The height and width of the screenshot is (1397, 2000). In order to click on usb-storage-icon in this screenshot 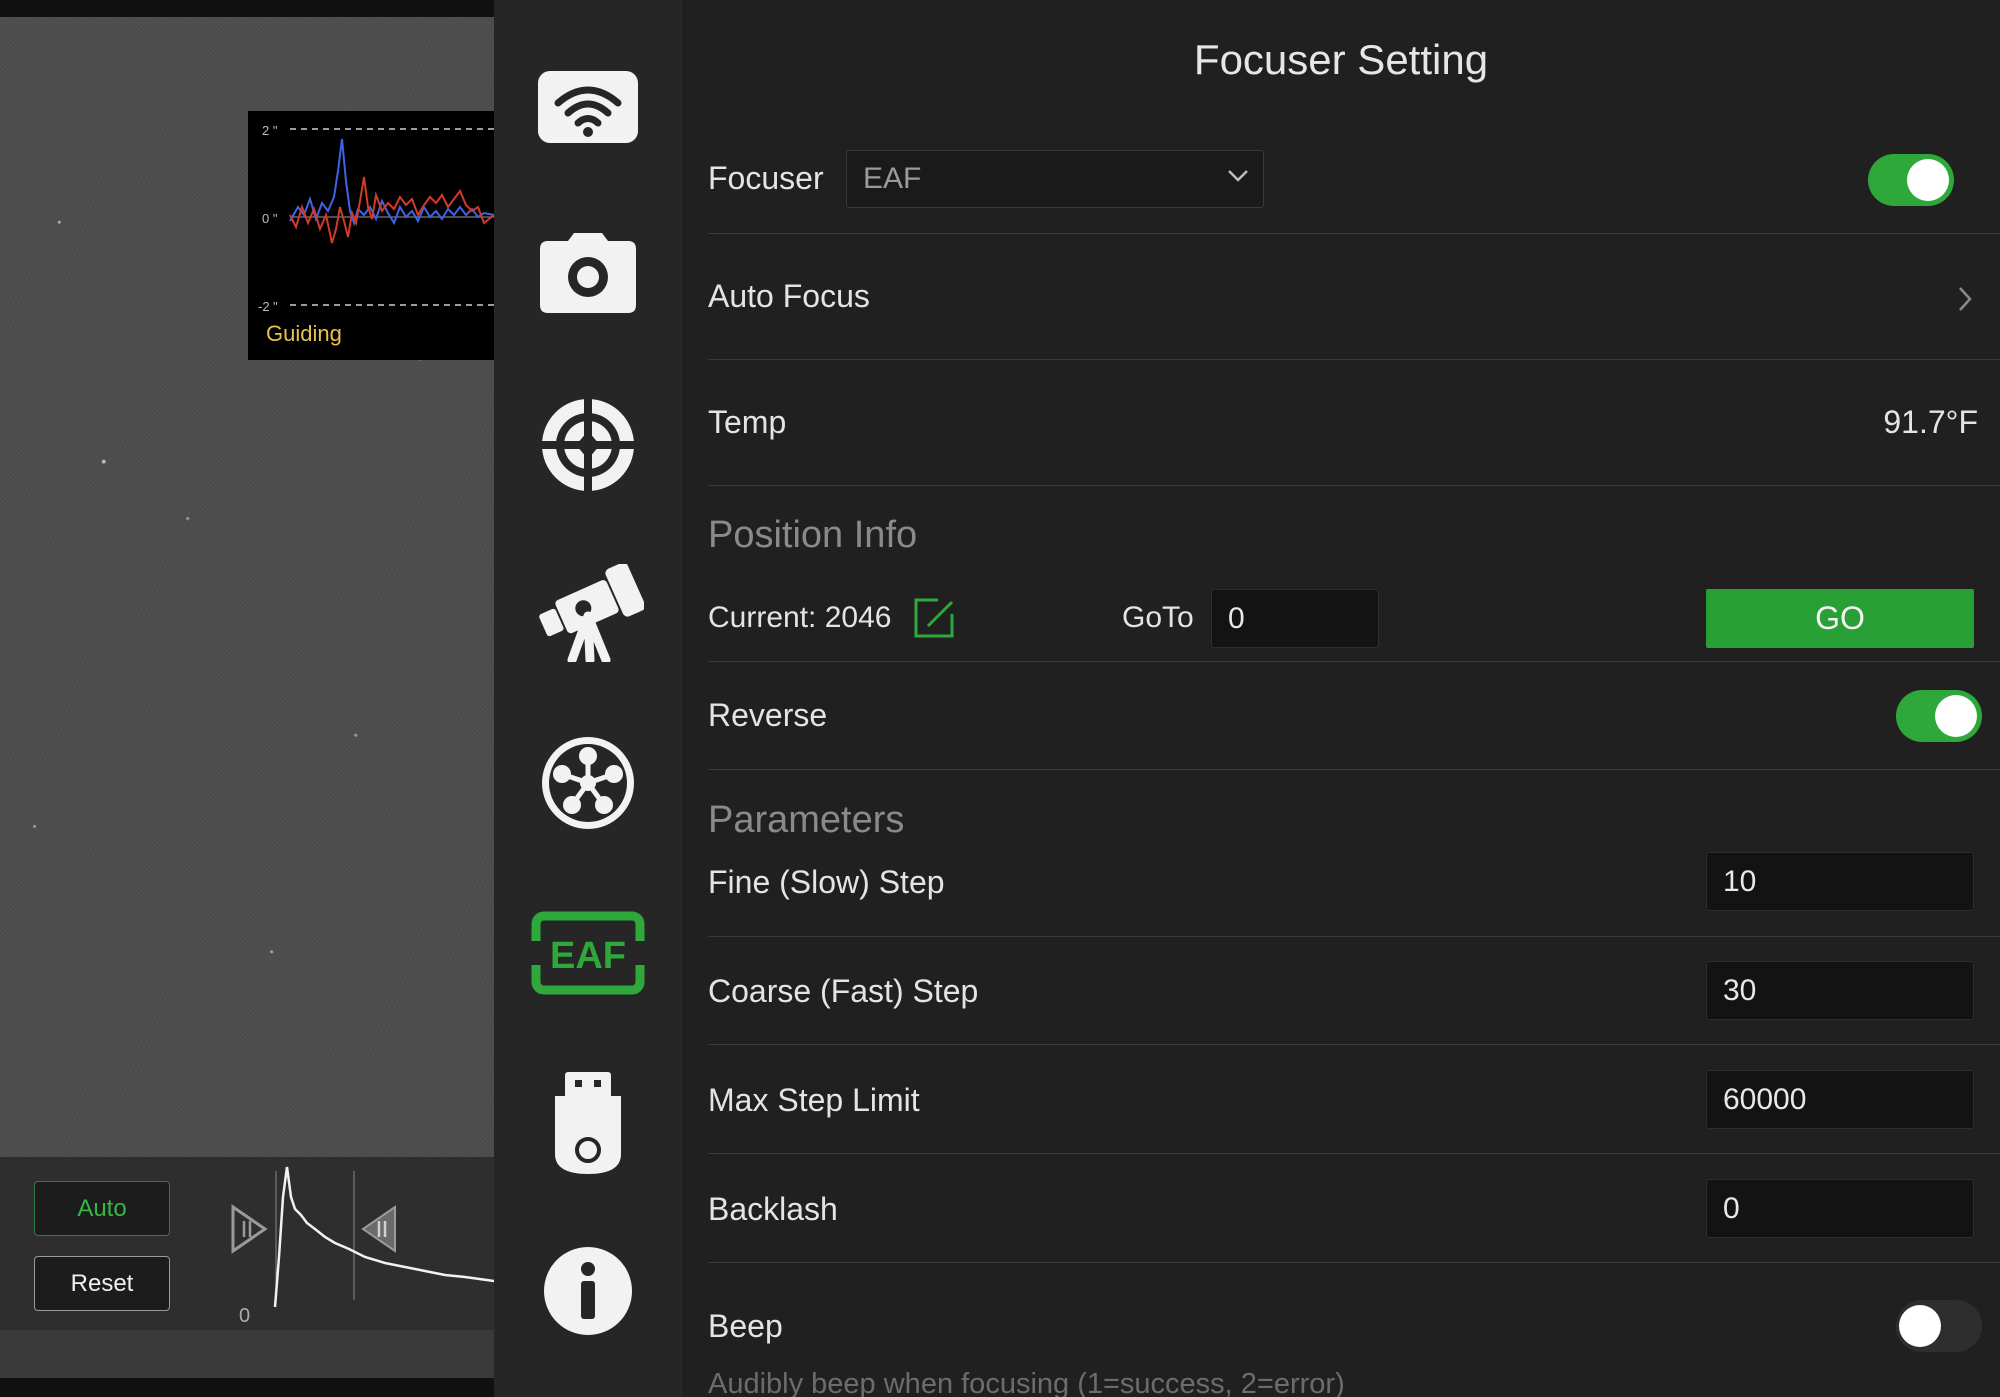, I will do `click(588, 1123)`.